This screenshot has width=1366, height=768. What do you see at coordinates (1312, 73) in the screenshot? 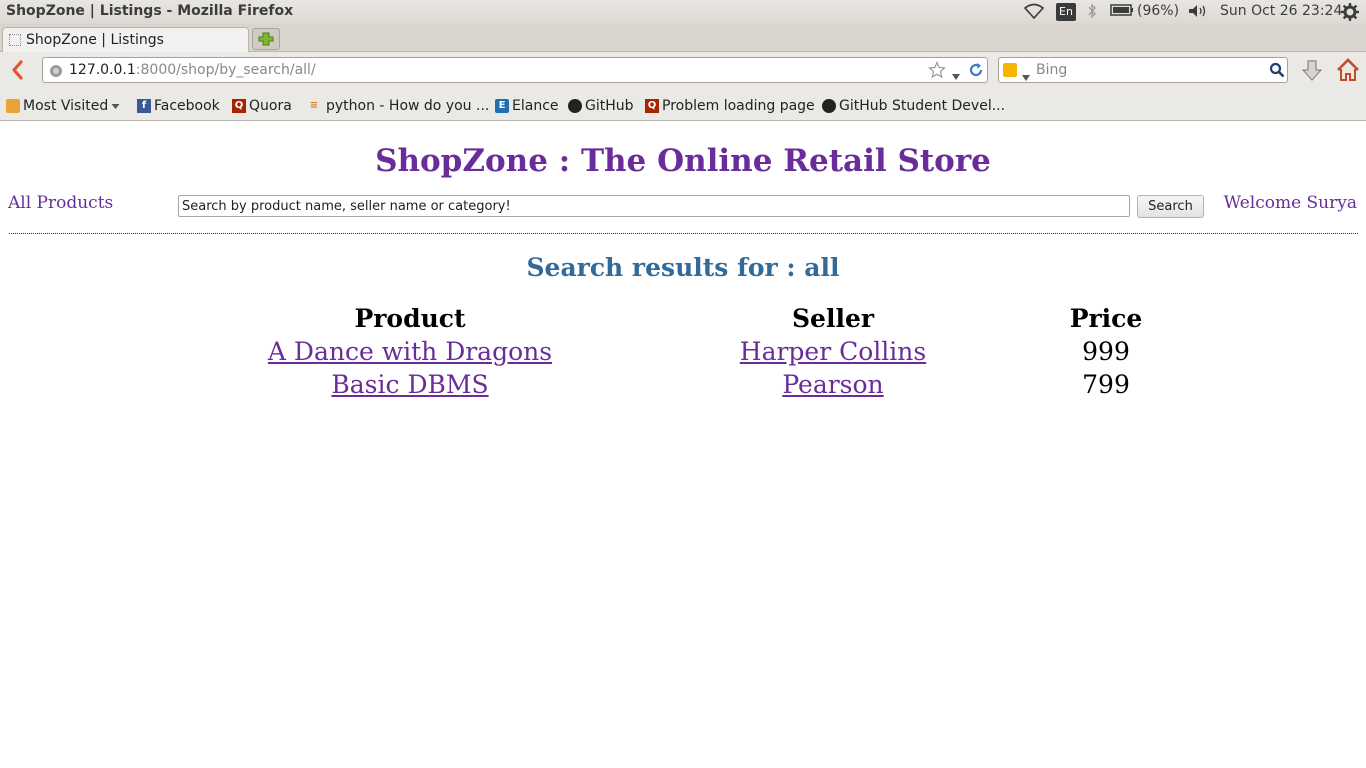
I see `downloads-icon` at bounding box center [1312, 73].